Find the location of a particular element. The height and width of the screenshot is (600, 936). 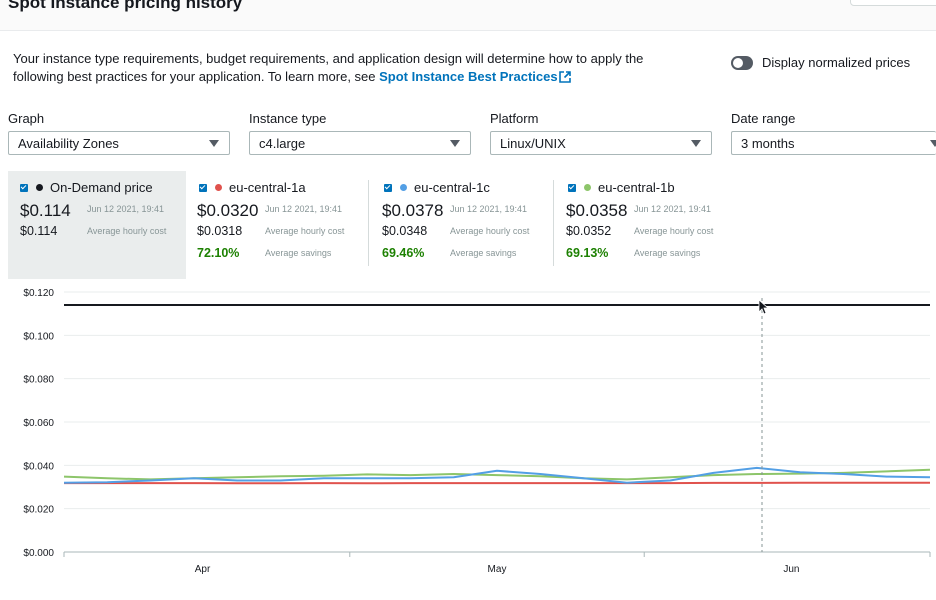

graph-label: Graph is located at coordinates (26, 118).